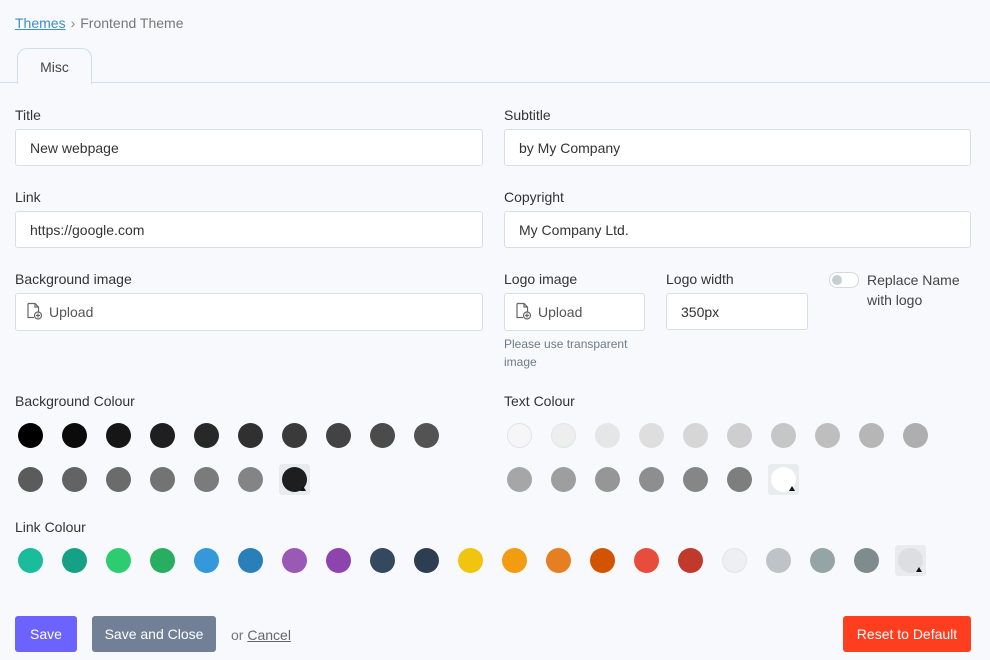  Describe the element at coordinates (294, 479) in the screenshot. I see `background-colour-custom-picker` at that location.